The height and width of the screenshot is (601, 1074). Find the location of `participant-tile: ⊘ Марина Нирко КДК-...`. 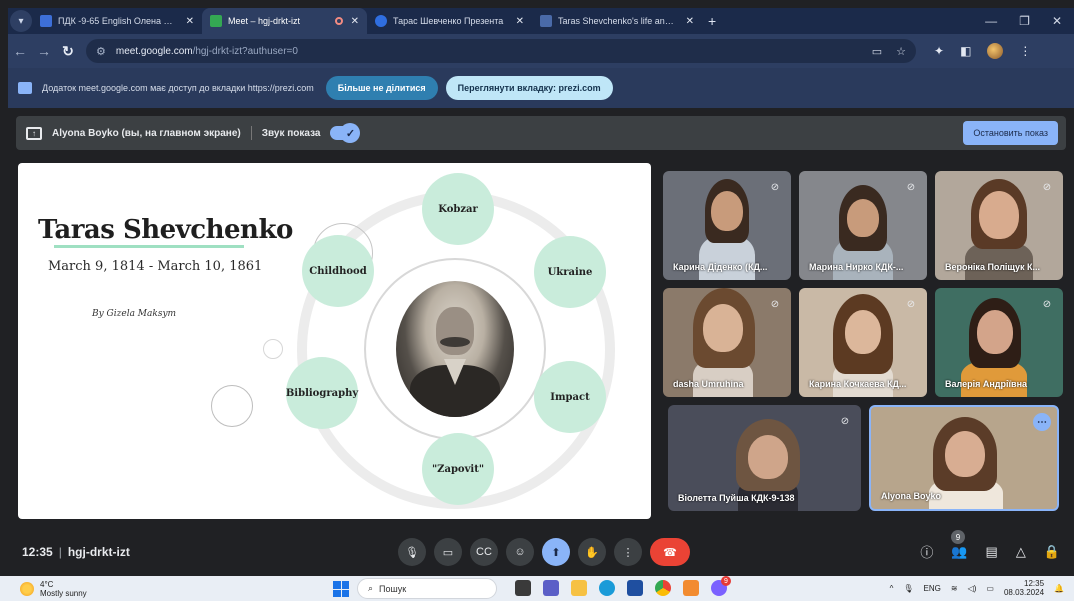

participant-tile: ⊘ Марина Нирко КДК-... is located at coordinates (863, 225).